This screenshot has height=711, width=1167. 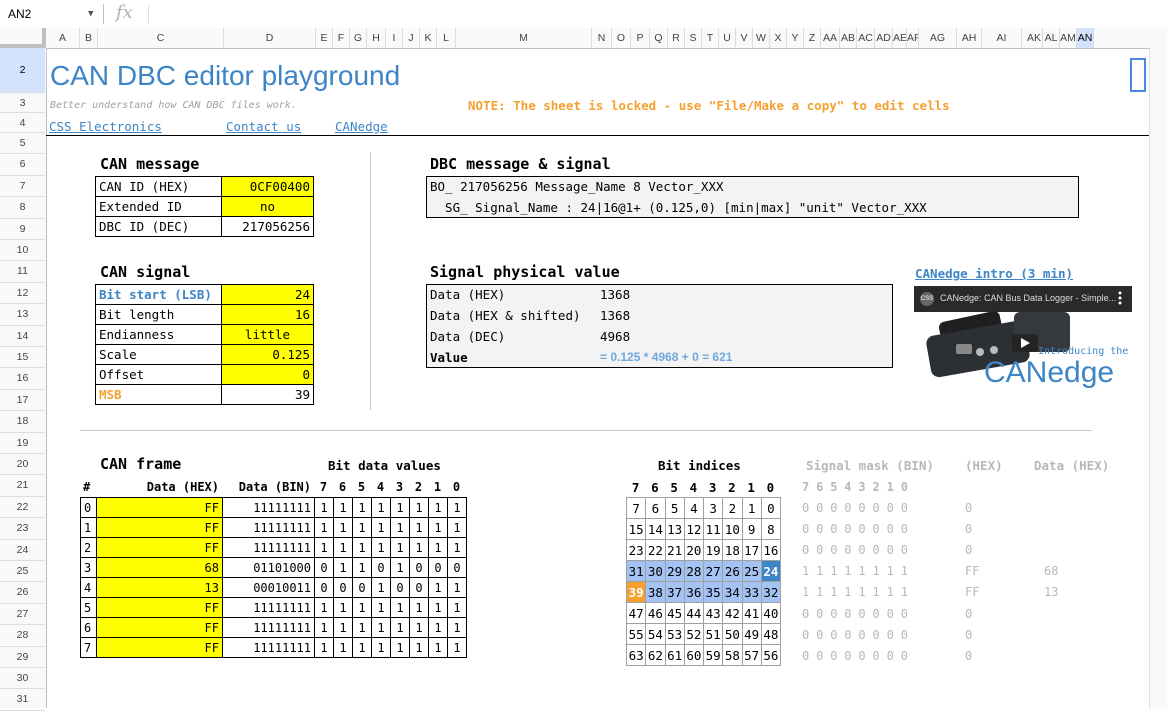 I want to click on row-header-3: 3, so click(x=22, y=103).